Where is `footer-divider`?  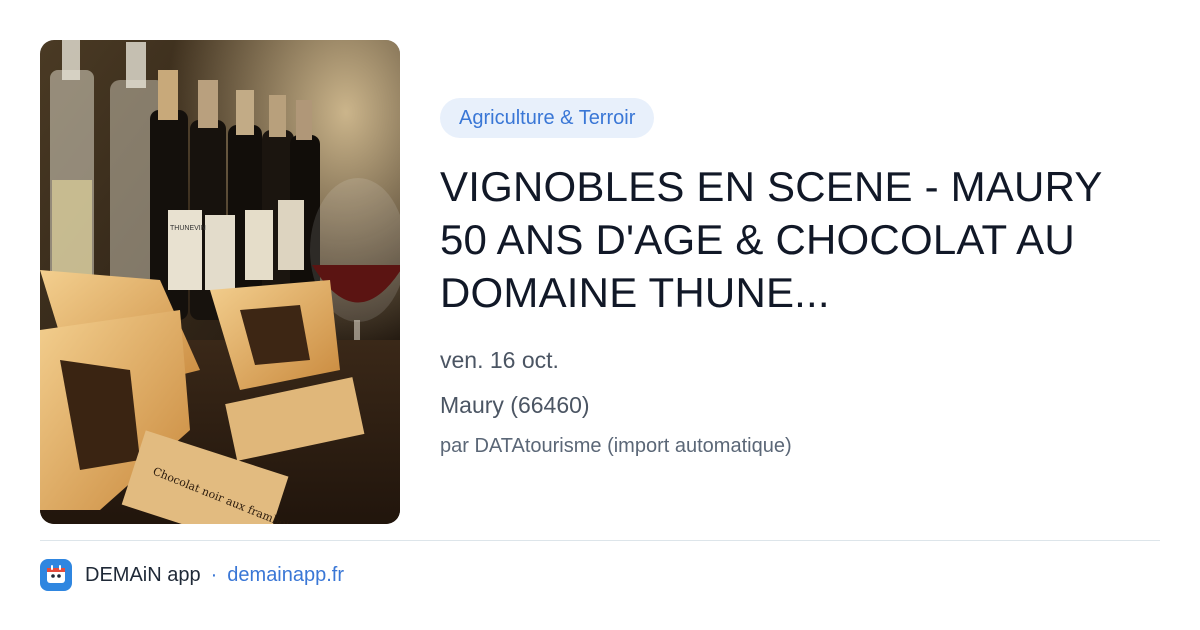
footer-divider is located at coordinates (600, 540).